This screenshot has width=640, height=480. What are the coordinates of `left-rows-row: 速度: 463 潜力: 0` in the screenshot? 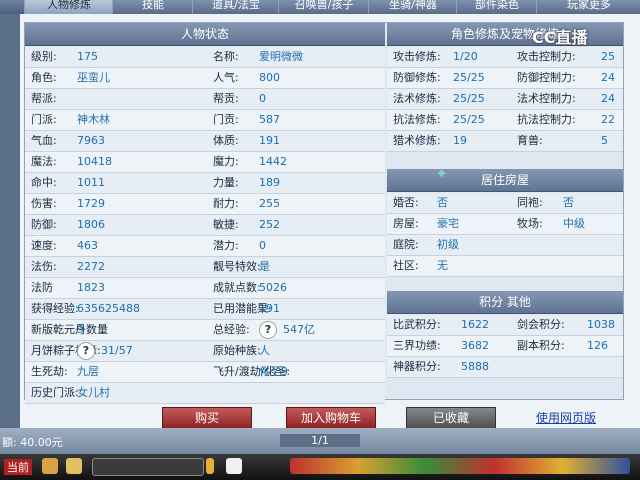 It's located at (205, 246).